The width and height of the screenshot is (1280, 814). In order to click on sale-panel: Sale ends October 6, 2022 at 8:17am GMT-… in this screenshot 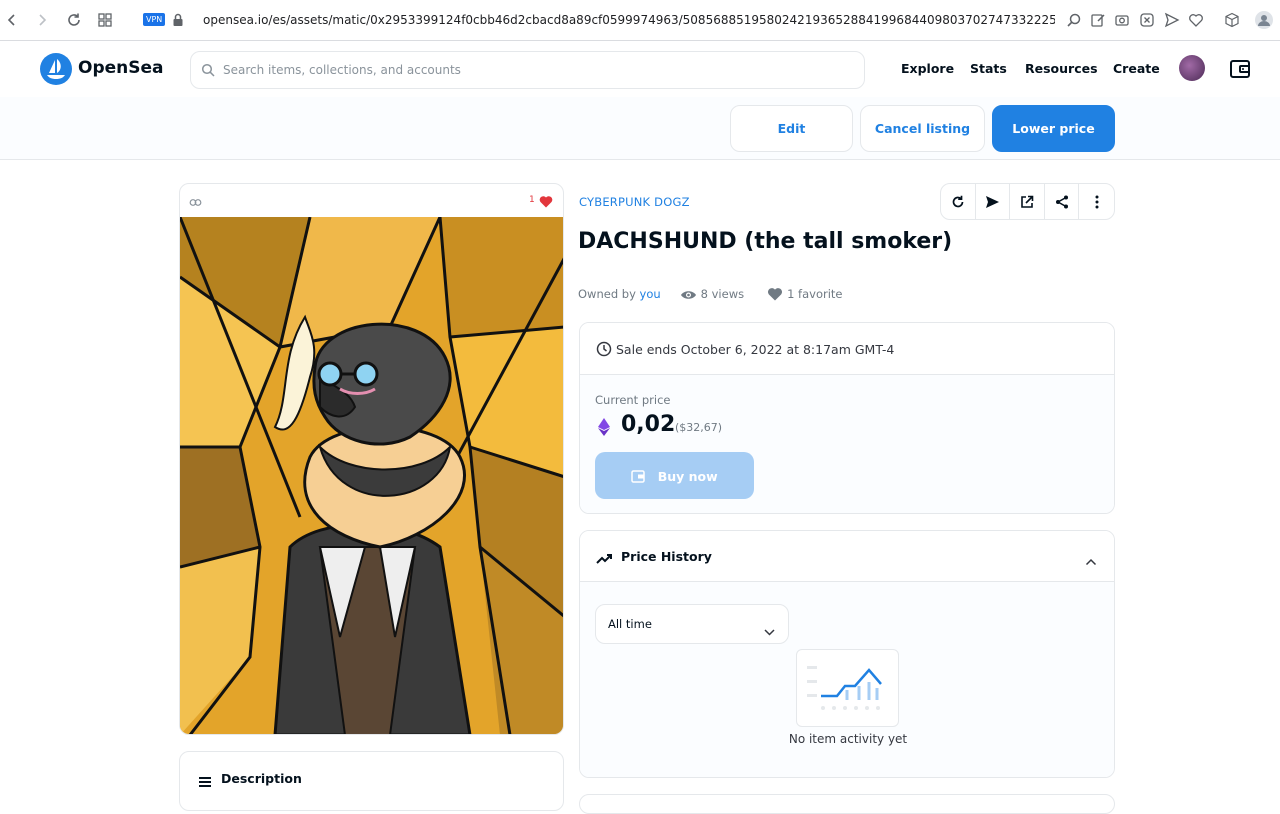, I will do `click(847, 418)`.